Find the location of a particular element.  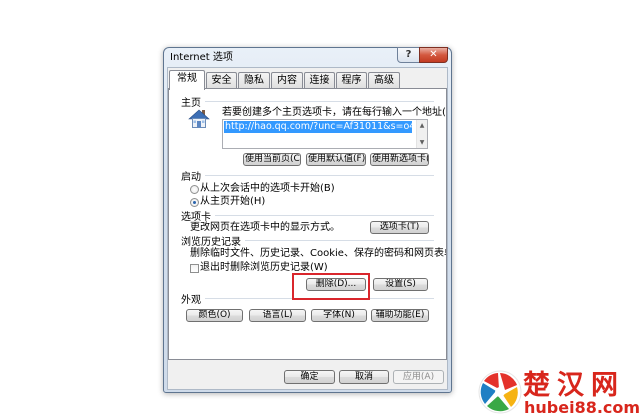

startup-heading: 启动 is located at coordinates (307, 176).